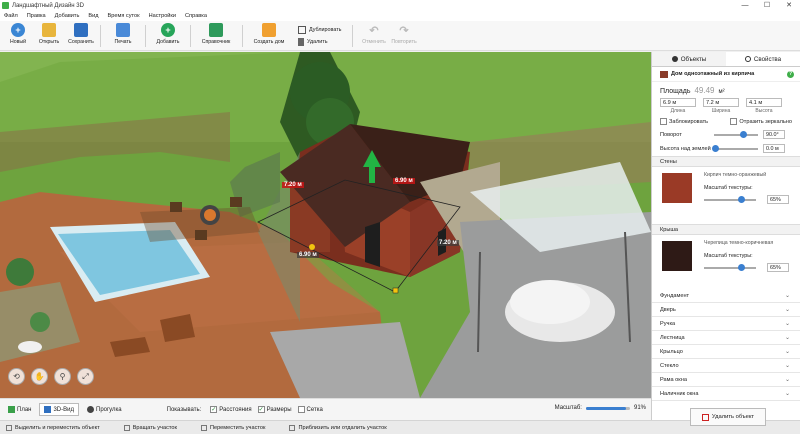 This screenshot has width=800, height=434. Describe the element at coordinates (726, 161) in the screenshot. I see `walls-section-header: Стены` at that location.